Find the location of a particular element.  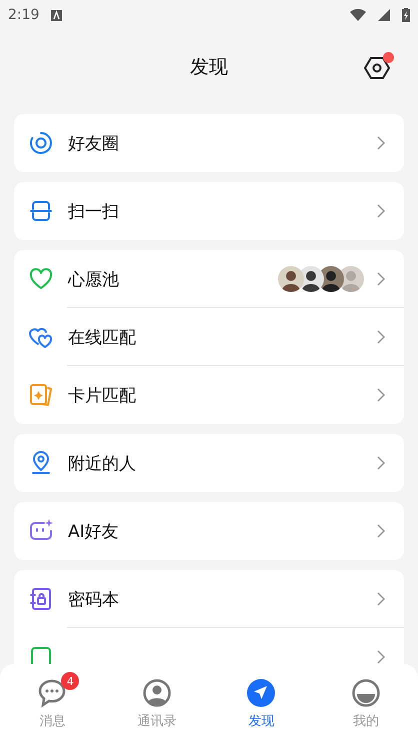

tab-label: 消息 is located at coordinates (52, 721).